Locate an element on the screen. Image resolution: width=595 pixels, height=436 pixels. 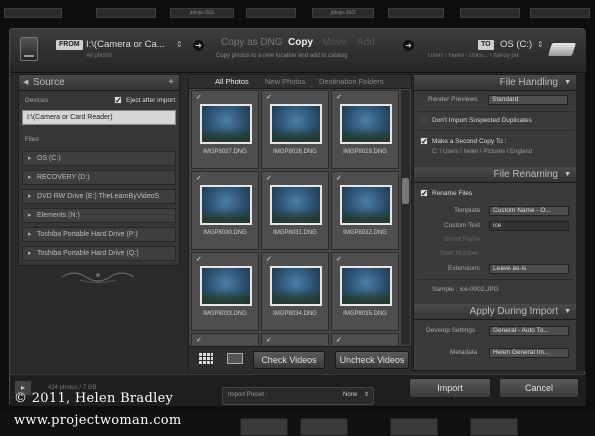
file-handling-header: File Handling ▼ is located at coordinates (495, 83).